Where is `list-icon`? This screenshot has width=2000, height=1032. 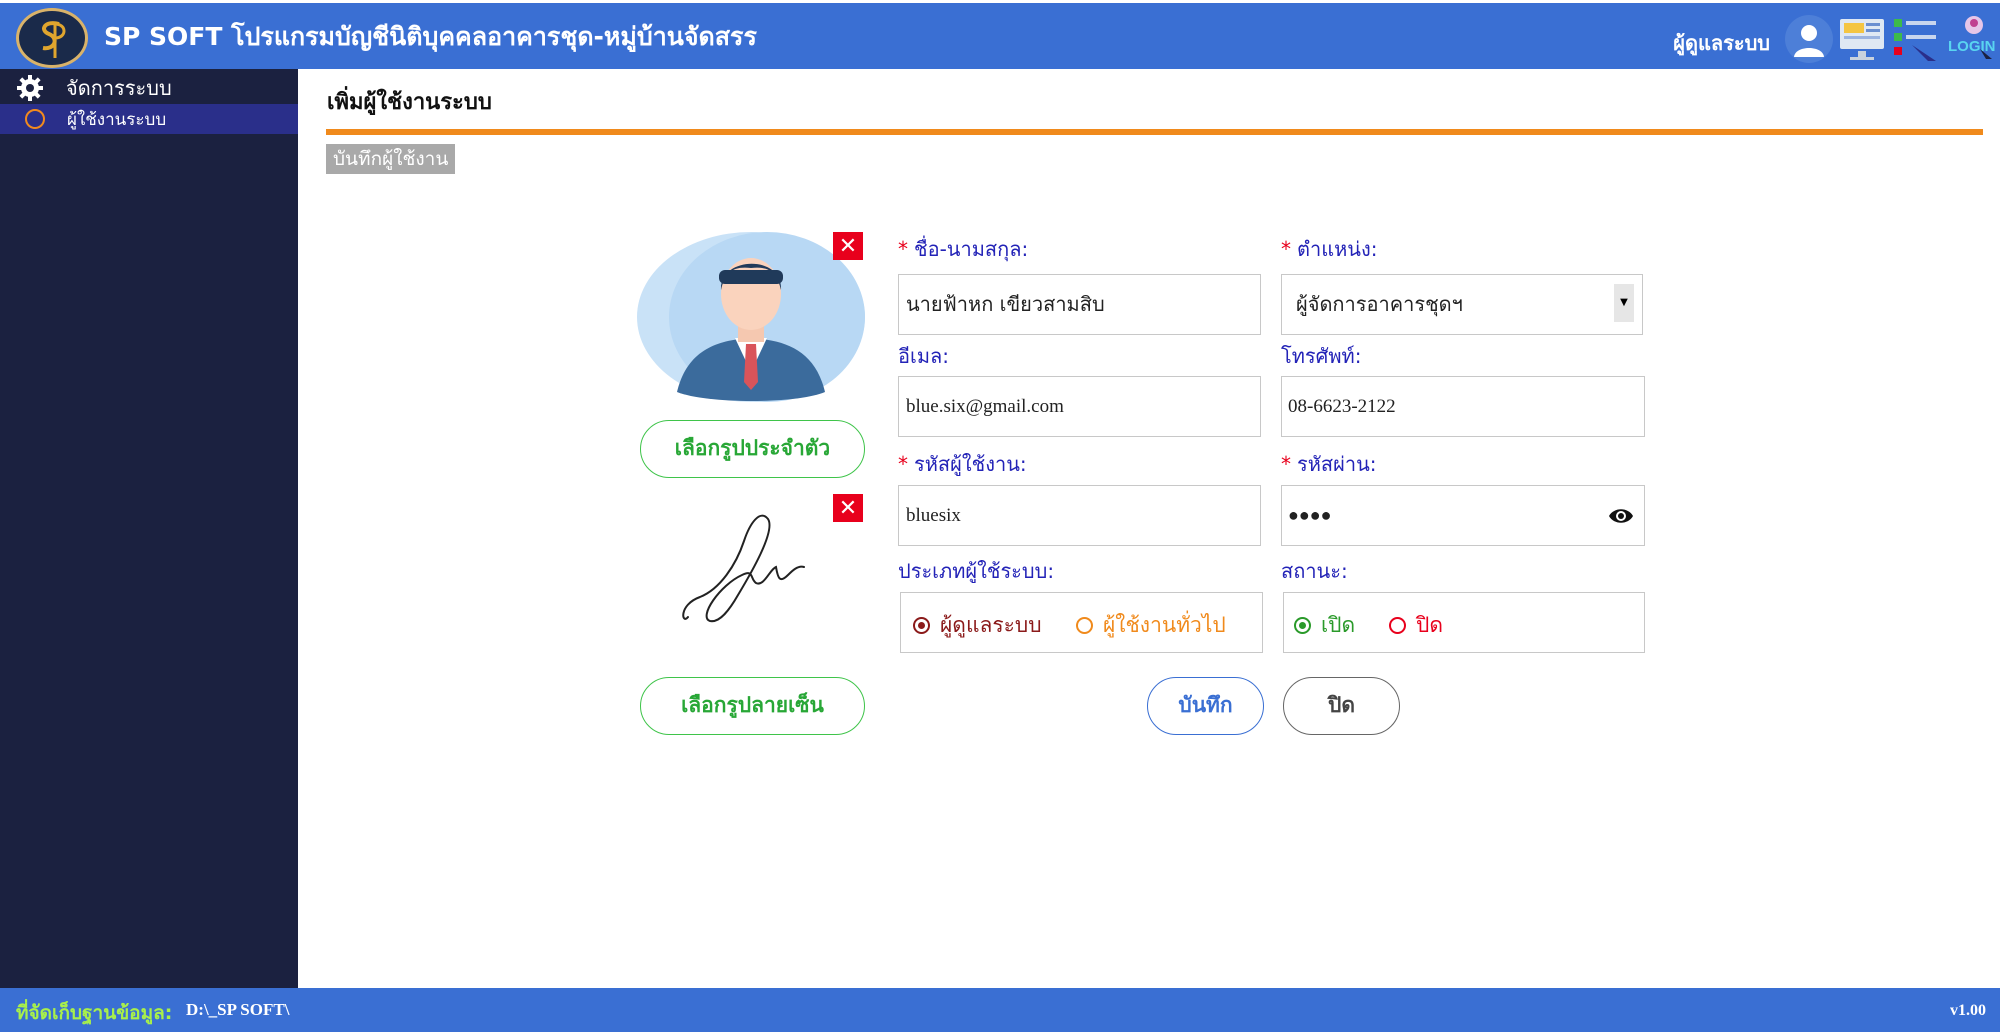
list-icon is located at coordinates (1918, 39).